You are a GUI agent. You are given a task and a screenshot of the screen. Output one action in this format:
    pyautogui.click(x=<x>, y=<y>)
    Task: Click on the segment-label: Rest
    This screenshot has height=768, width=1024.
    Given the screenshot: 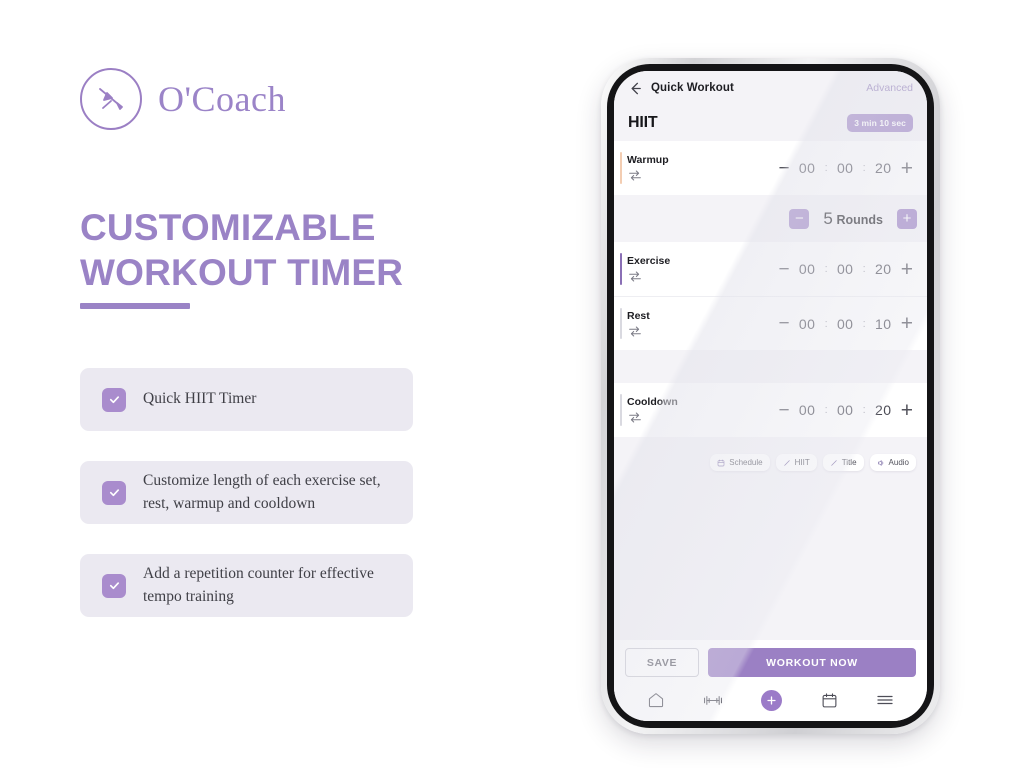 What is the action you would take?
    pyautogui.click(x=638, y=315)
    